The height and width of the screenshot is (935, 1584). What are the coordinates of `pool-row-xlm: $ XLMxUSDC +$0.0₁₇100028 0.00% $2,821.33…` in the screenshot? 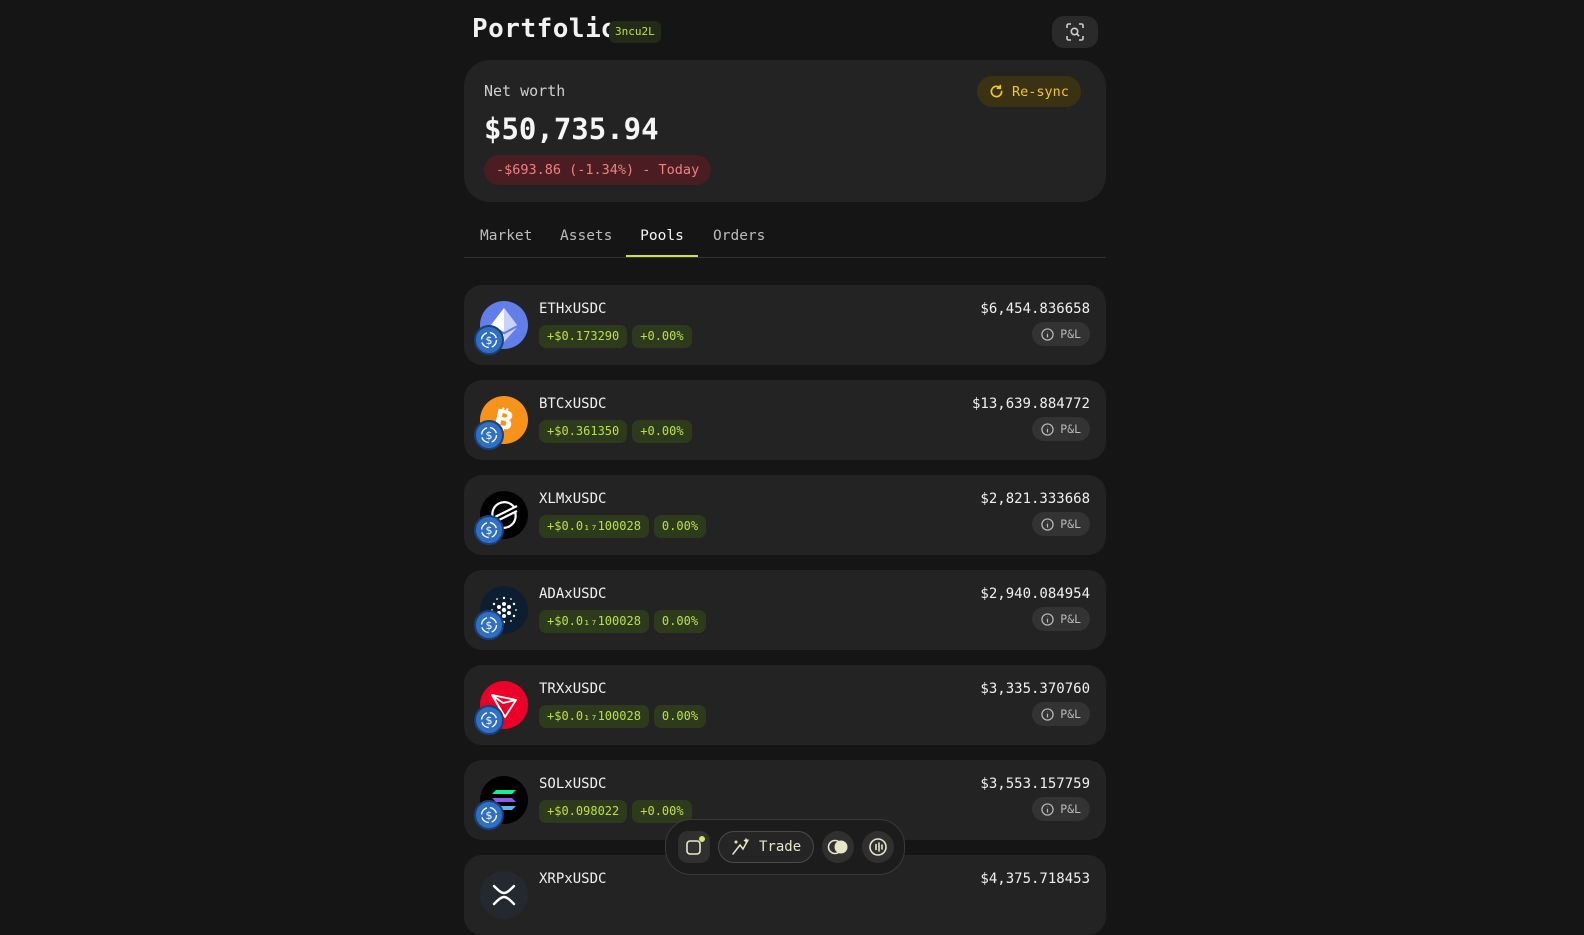 It's located at (785, 515).